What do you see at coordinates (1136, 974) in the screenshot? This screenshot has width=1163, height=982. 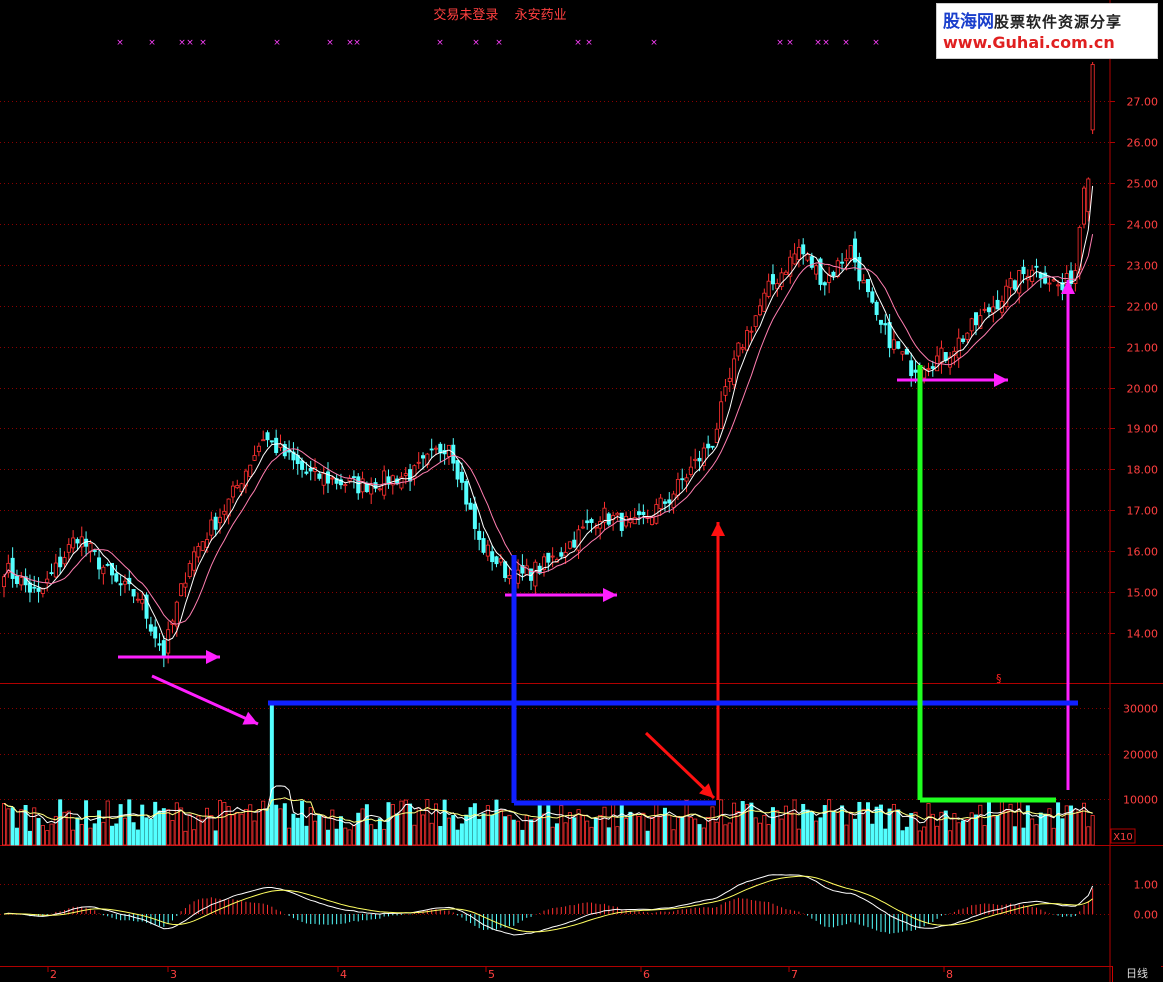 I see `period-label: 日线` at bounding box center [1136, 974].